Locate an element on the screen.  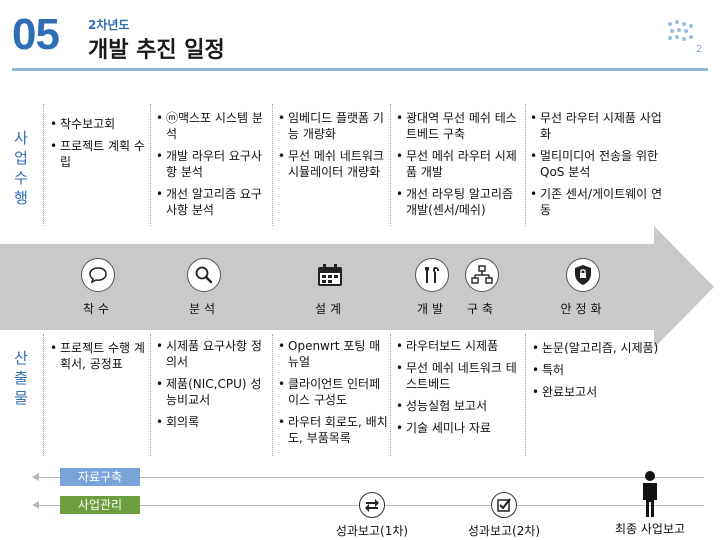
tag-data-build: 자료구축 is located at coordinates (100, 477).